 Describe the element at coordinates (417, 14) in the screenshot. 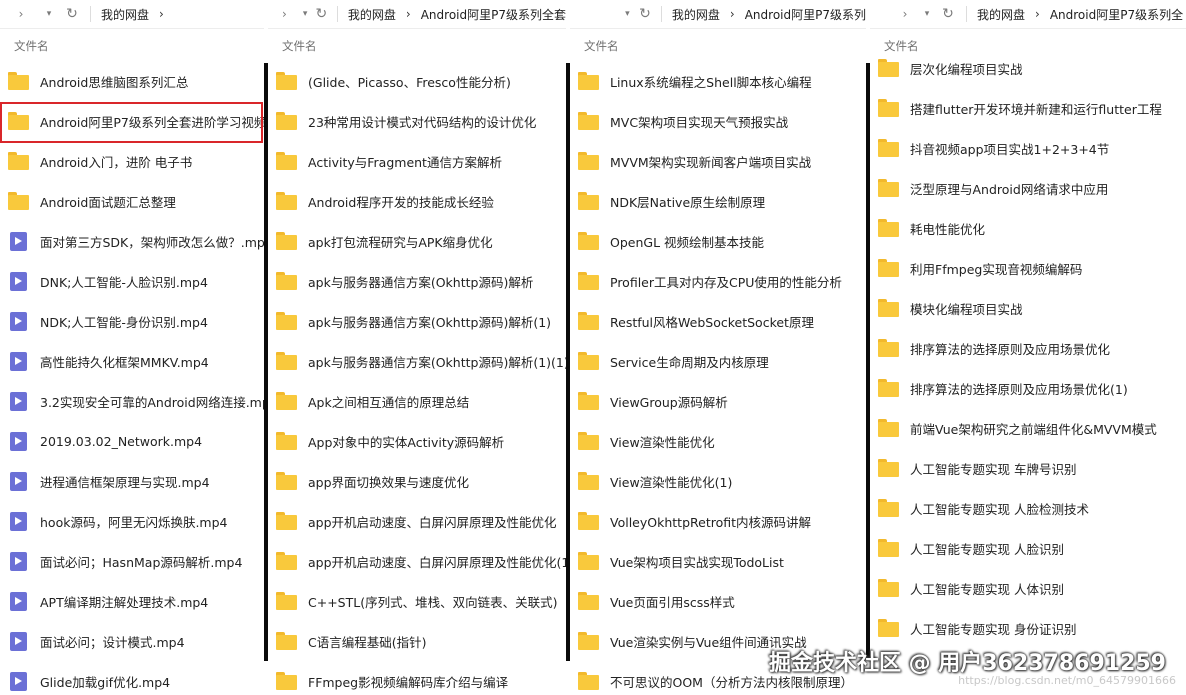

I see `address-bar: › ▾ ↻ 我的网盘 › Android阿里P7级系列全套` at that location.